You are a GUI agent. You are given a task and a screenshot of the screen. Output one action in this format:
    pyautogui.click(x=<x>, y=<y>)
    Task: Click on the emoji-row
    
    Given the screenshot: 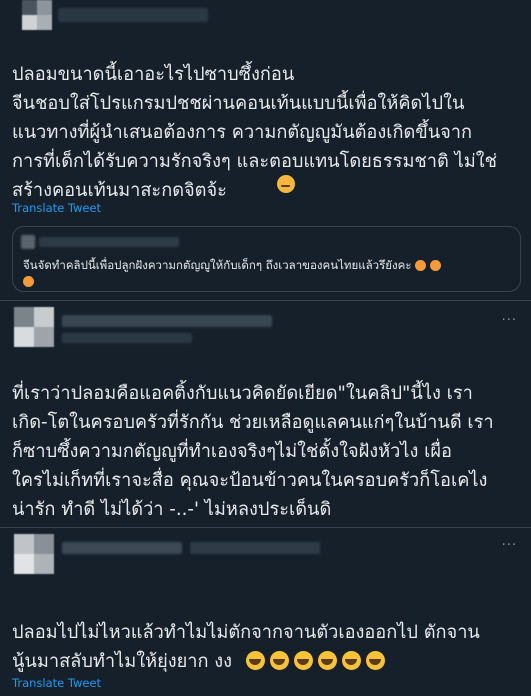 What is the action you would take?
    pyautogui.click(x=316, y=661)
    